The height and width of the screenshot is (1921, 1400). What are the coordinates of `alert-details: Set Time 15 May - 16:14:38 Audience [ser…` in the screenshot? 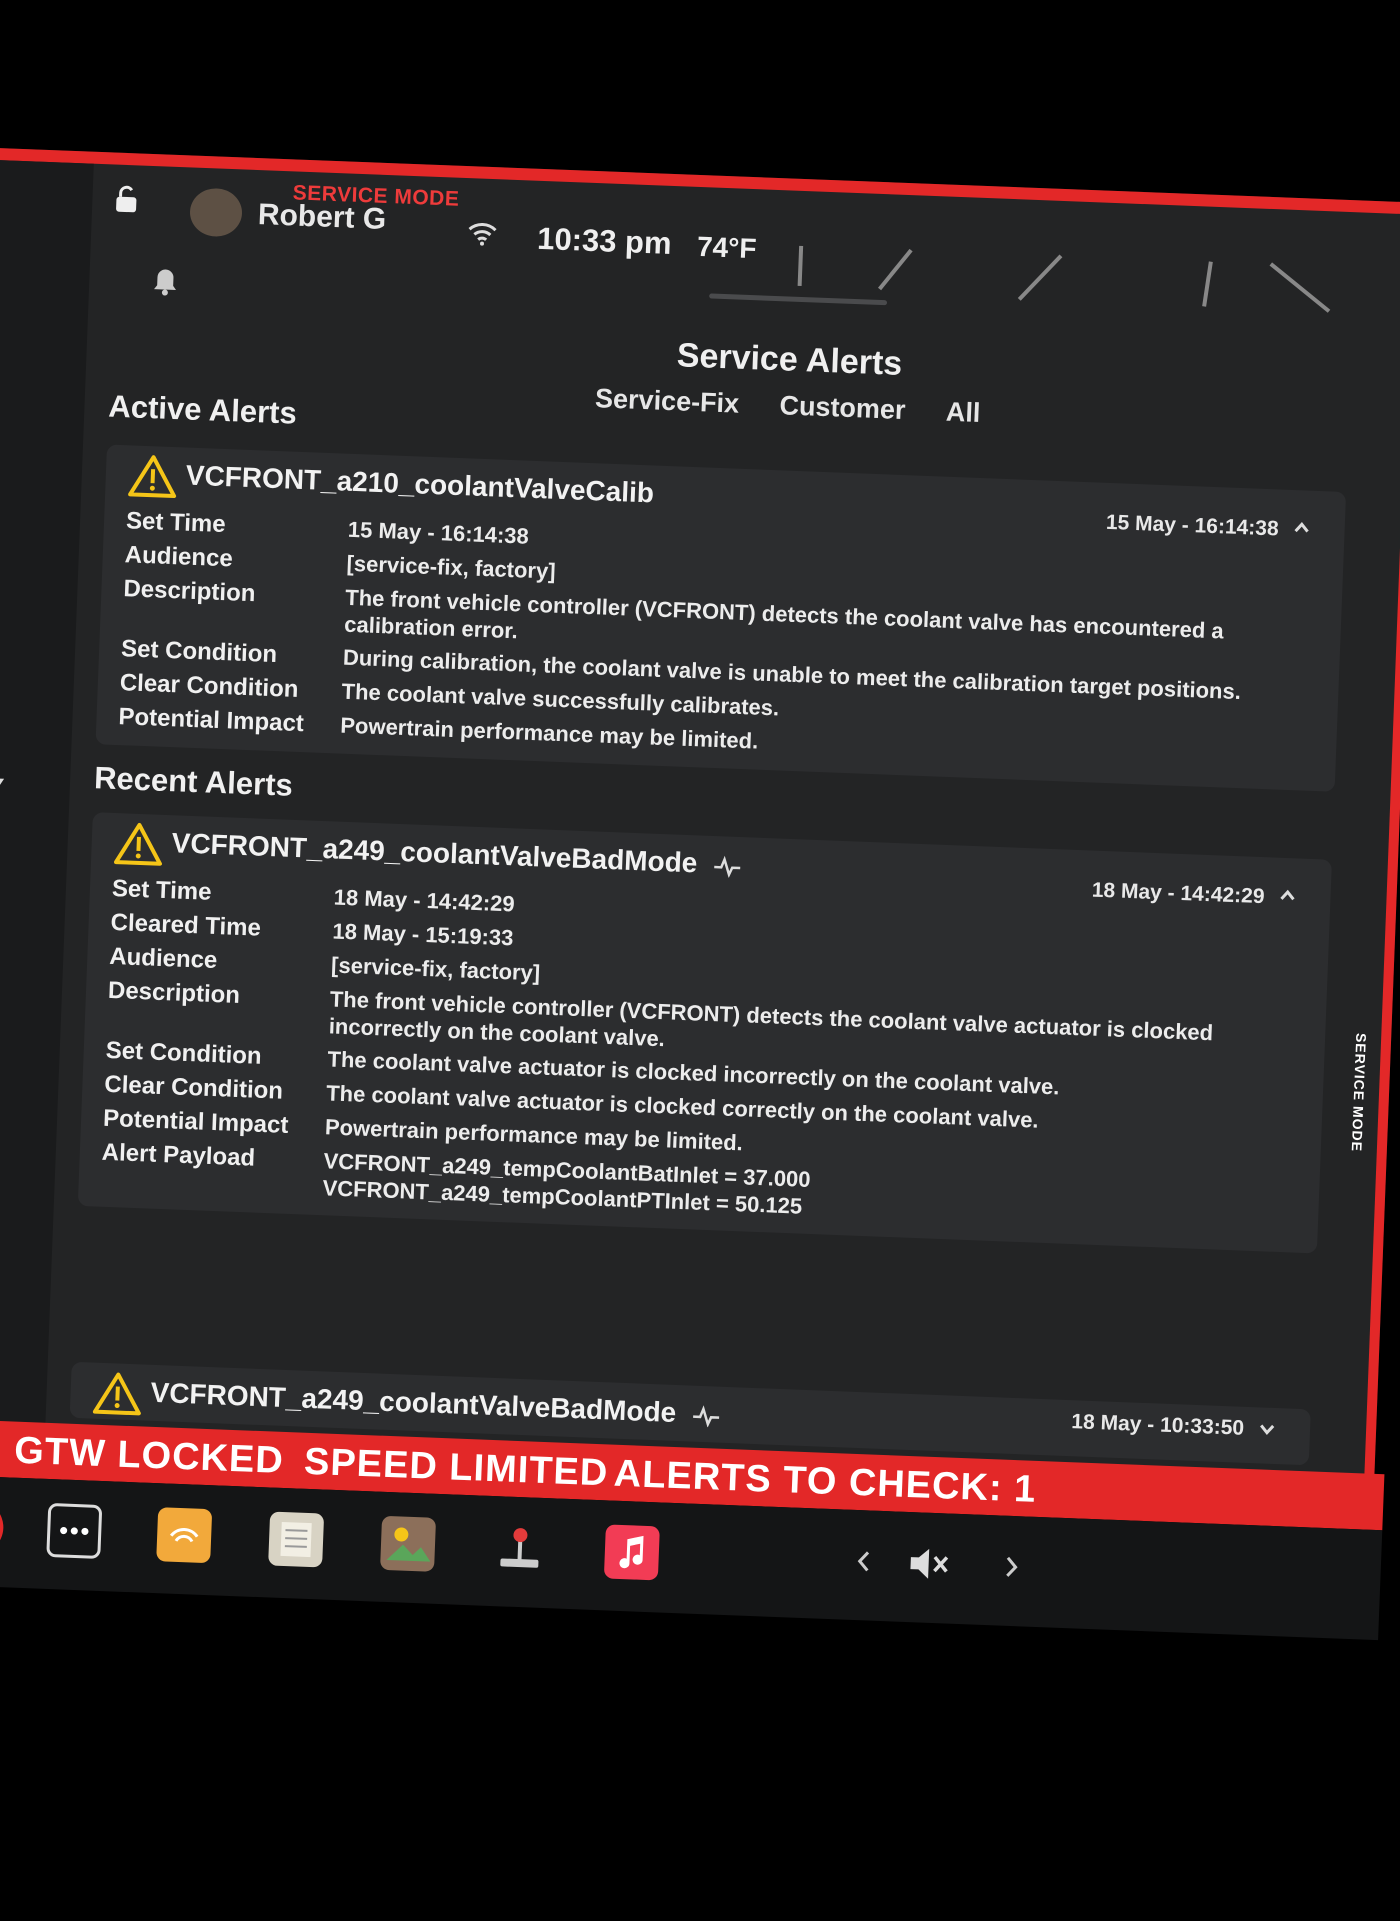 It's located at (720, 648).